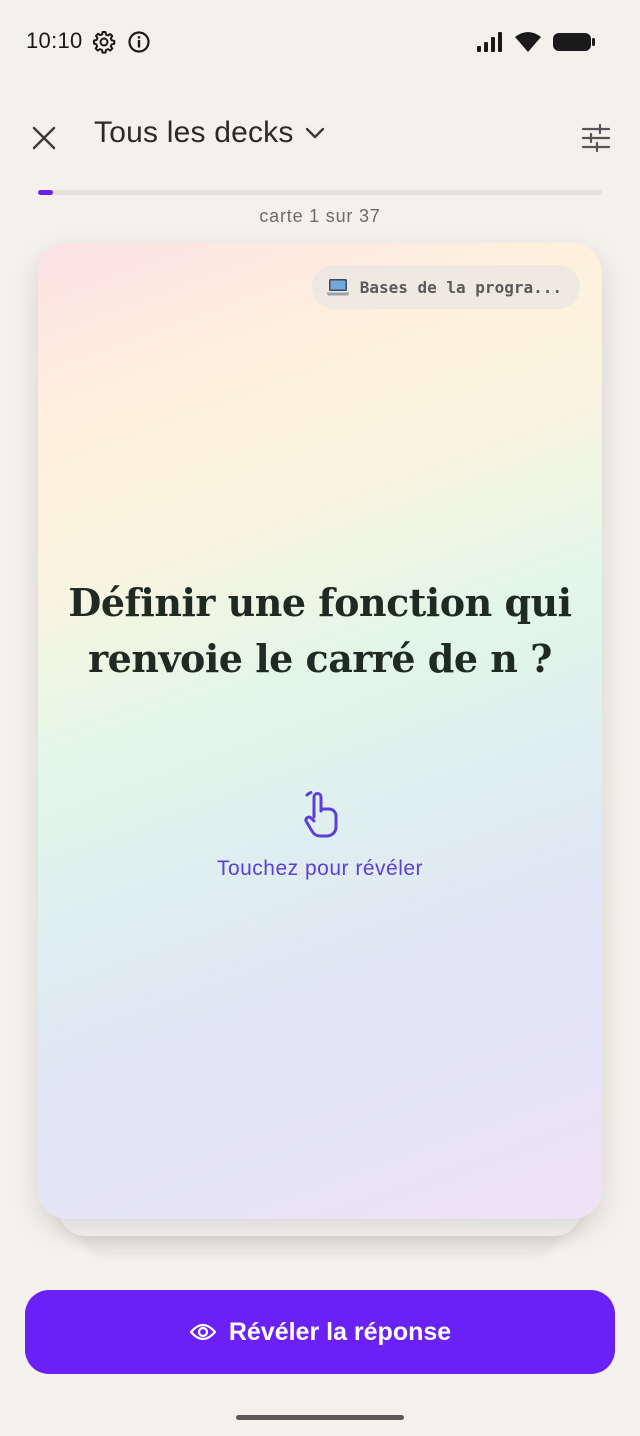  I want to click on progress-label: carte 1 sur 37, so click(320, 216).